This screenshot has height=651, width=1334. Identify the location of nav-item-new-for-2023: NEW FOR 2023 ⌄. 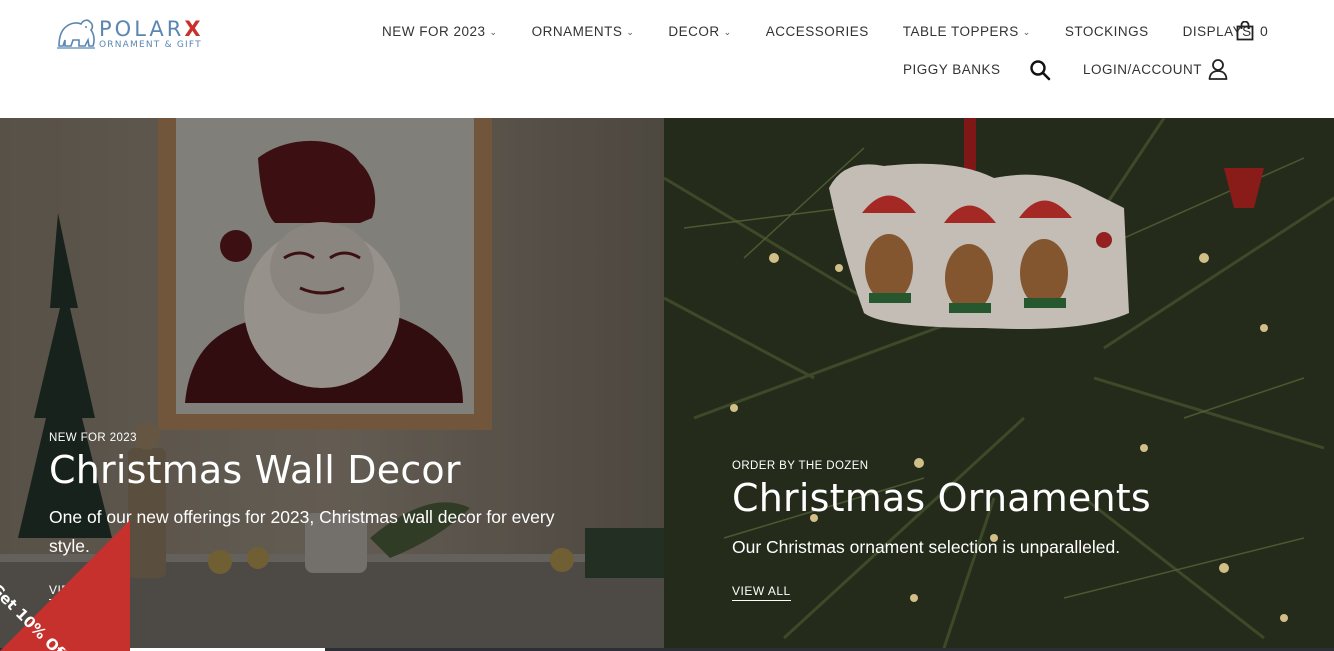
(440, 31).